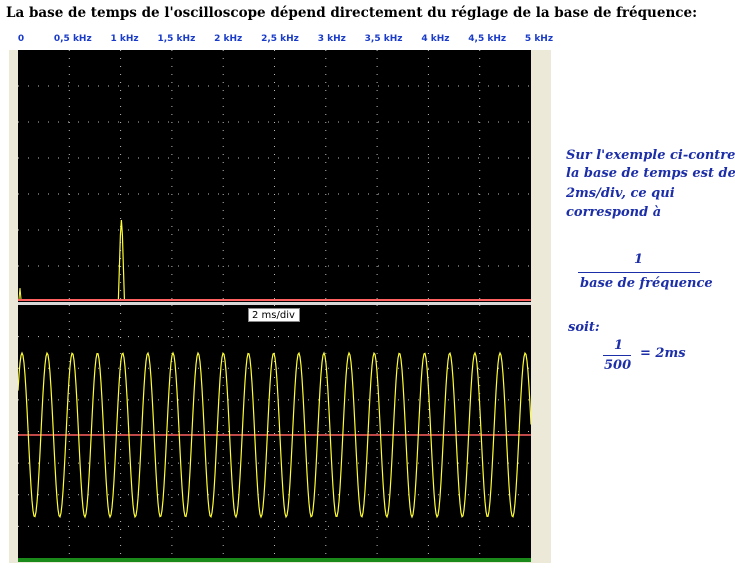 This screenshot has width=735, height=585. Describe the element at coordinates (121, 259) in the screenshot. I see `spectrum-peak` at that location.